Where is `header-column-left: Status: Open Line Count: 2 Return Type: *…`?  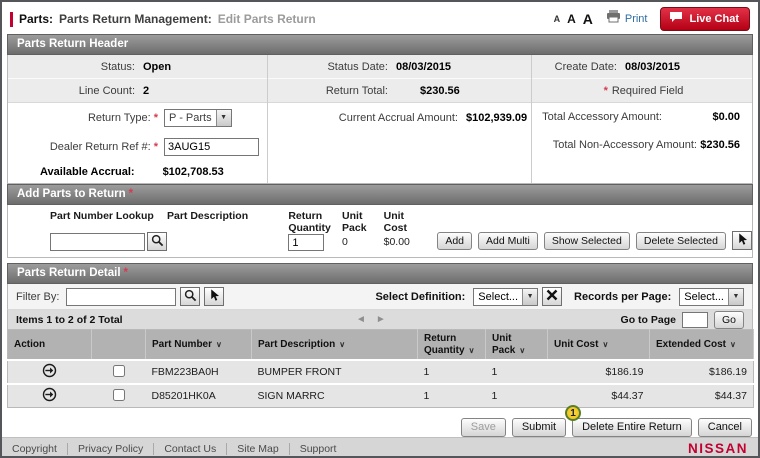 header-column-left: Status: Open Line Count: 2 Return Type: *… is located at coordinates (138, 119).